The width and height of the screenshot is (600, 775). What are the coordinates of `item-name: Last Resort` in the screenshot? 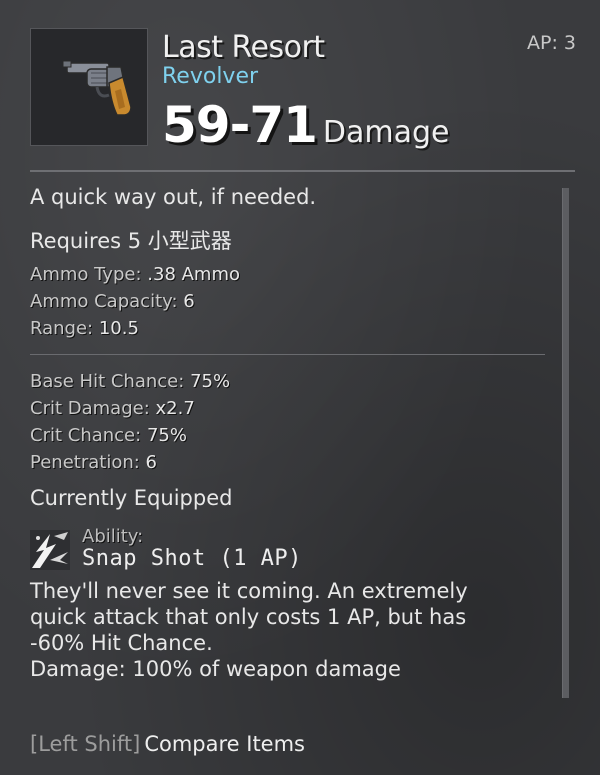 It's located at (243, 47).